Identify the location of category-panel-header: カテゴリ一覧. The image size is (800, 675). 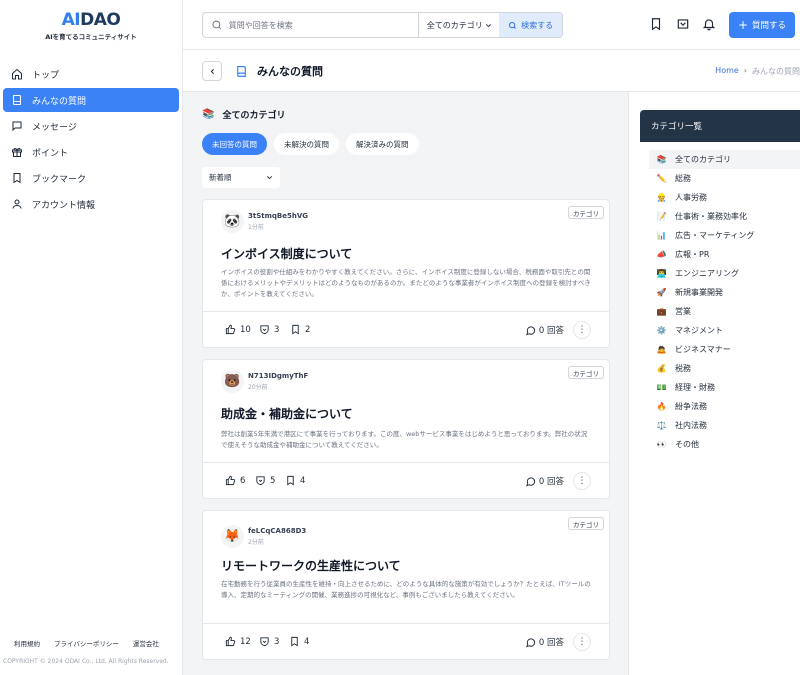
(720, 126).